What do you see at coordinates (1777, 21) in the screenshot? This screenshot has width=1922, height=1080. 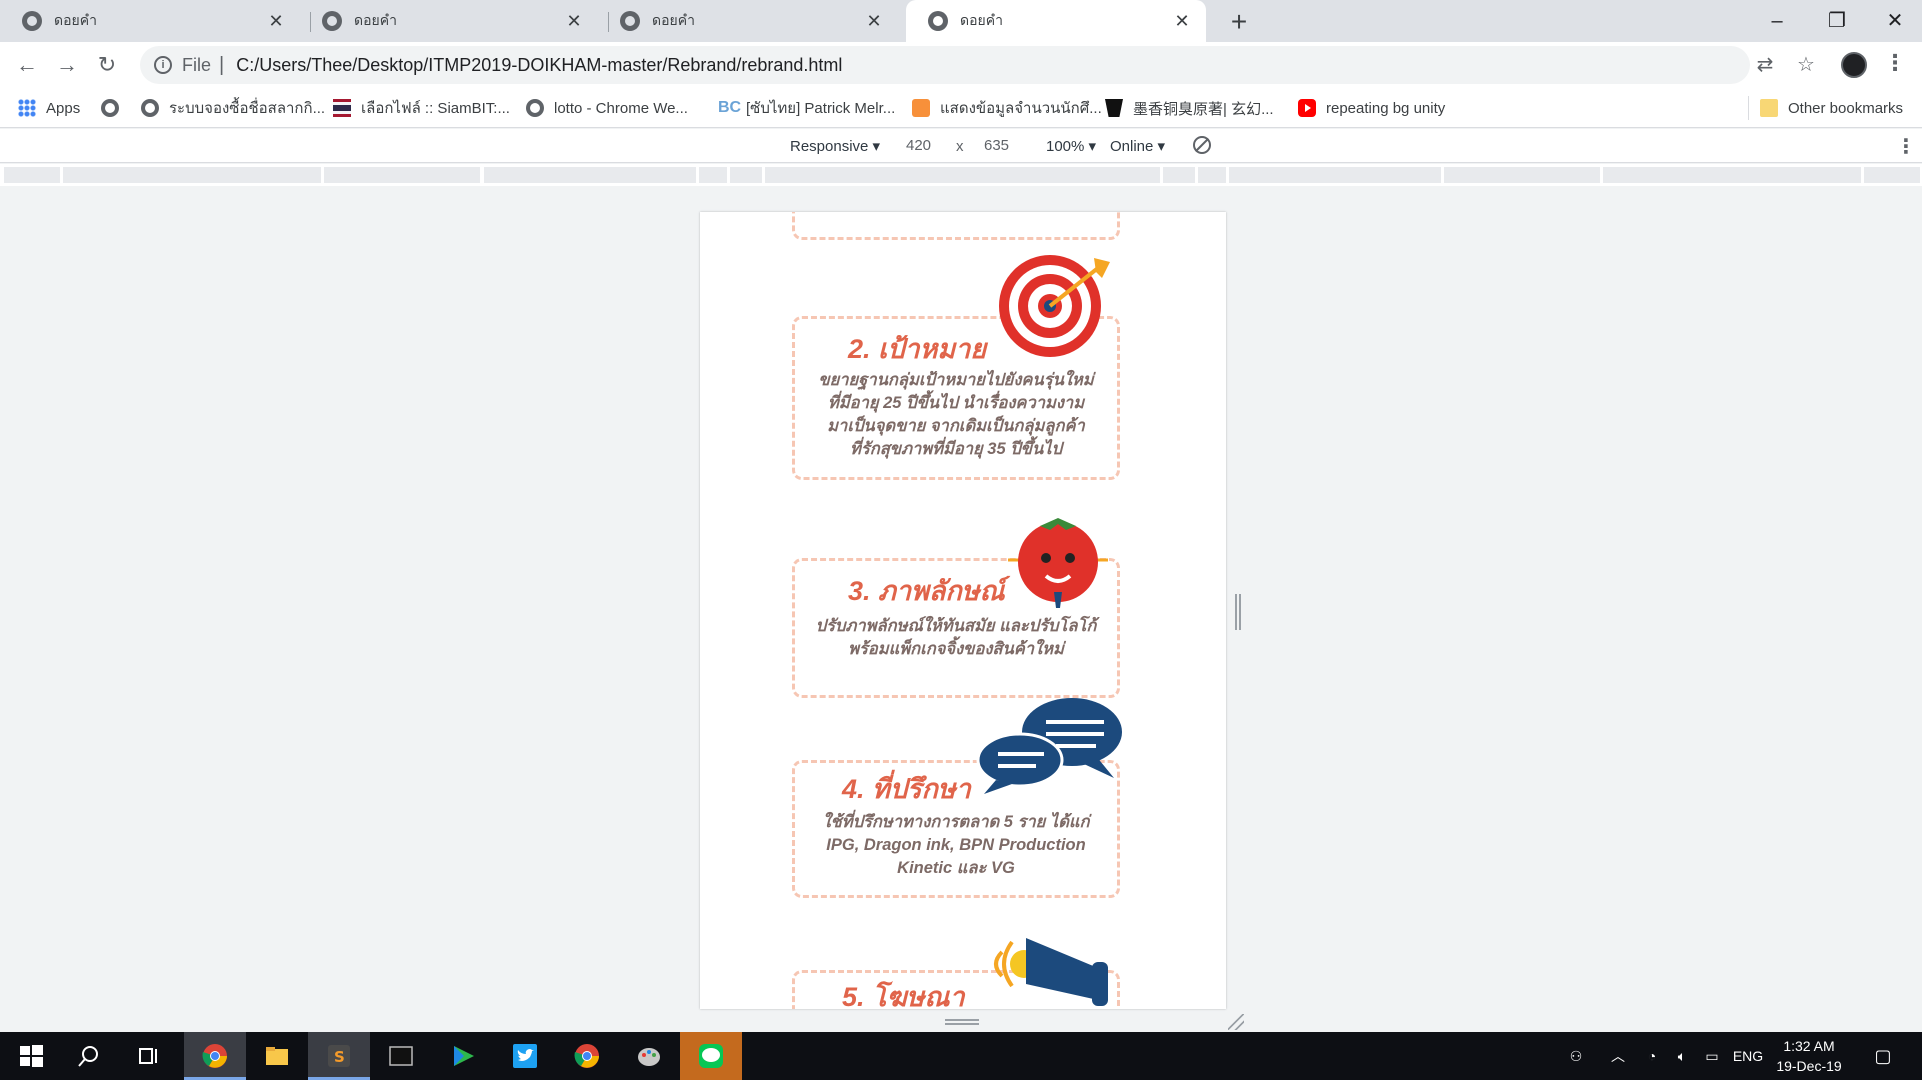 I see `minimize-button: –` at bounding box center [1777, 21].